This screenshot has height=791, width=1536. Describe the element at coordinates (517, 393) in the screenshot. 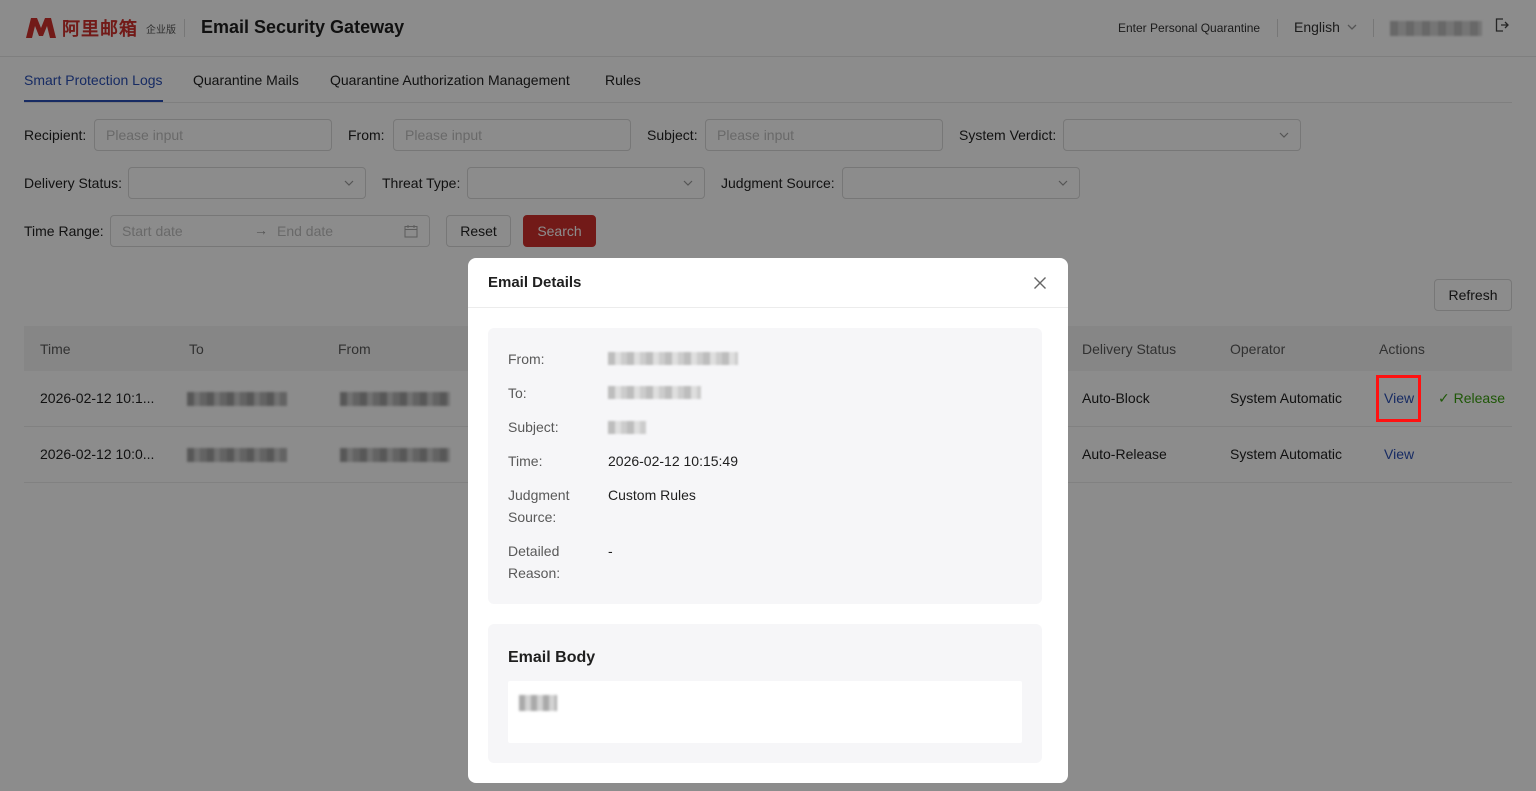

I see `to-label: To:` at that location.